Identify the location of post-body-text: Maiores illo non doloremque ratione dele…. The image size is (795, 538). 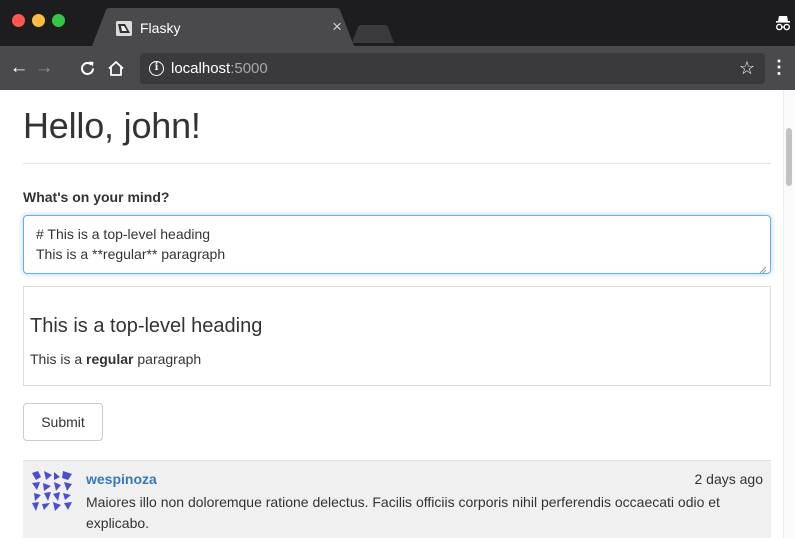
(403, 512).